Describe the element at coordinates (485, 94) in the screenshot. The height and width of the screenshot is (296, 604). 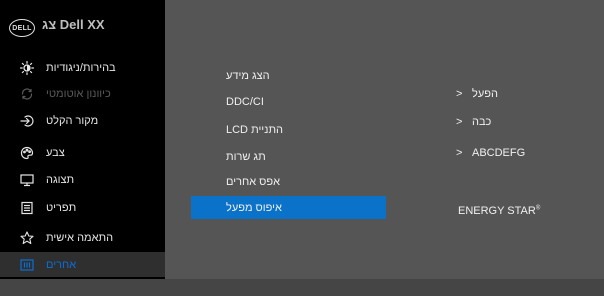
I see `ddcci-value-text: הפעל` at that location.